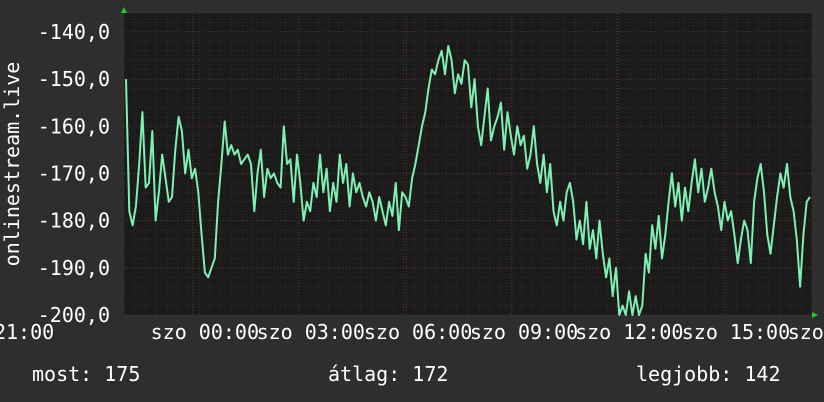  Describe the element at coordinates (27, 332) in the screenshot. I see `x-tick-label: szo 21:00` at that location.